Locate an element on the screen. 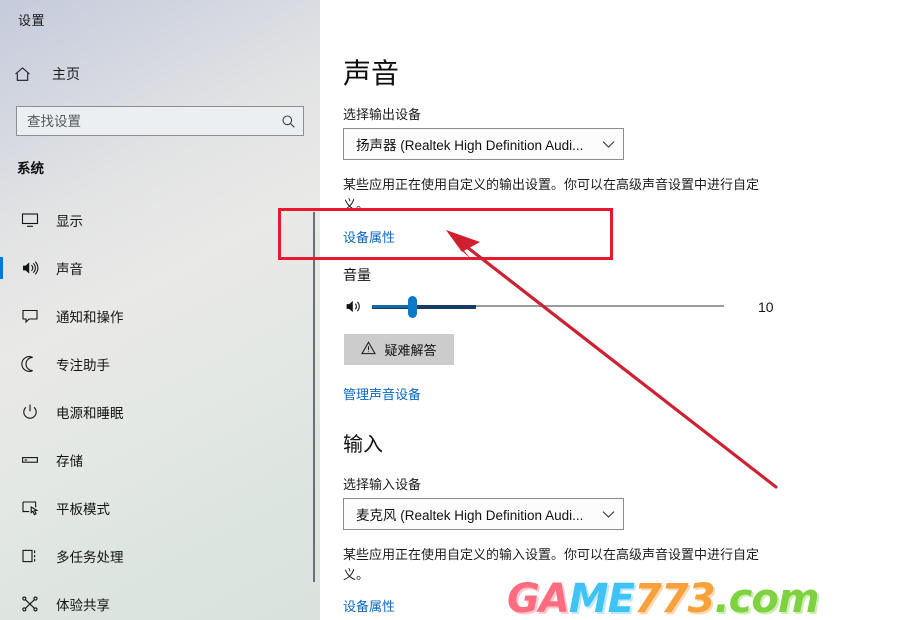 The height and width of the screenshot is (620, 898). multitask-icon is located at coordinates (30, 556).